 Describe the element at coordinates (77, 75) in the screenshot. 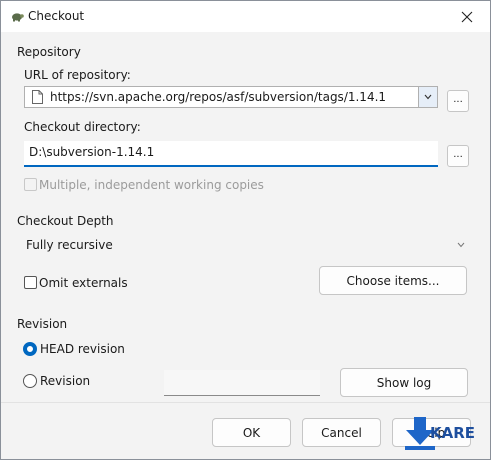

I see `url-label: URL of repository:` at that location.